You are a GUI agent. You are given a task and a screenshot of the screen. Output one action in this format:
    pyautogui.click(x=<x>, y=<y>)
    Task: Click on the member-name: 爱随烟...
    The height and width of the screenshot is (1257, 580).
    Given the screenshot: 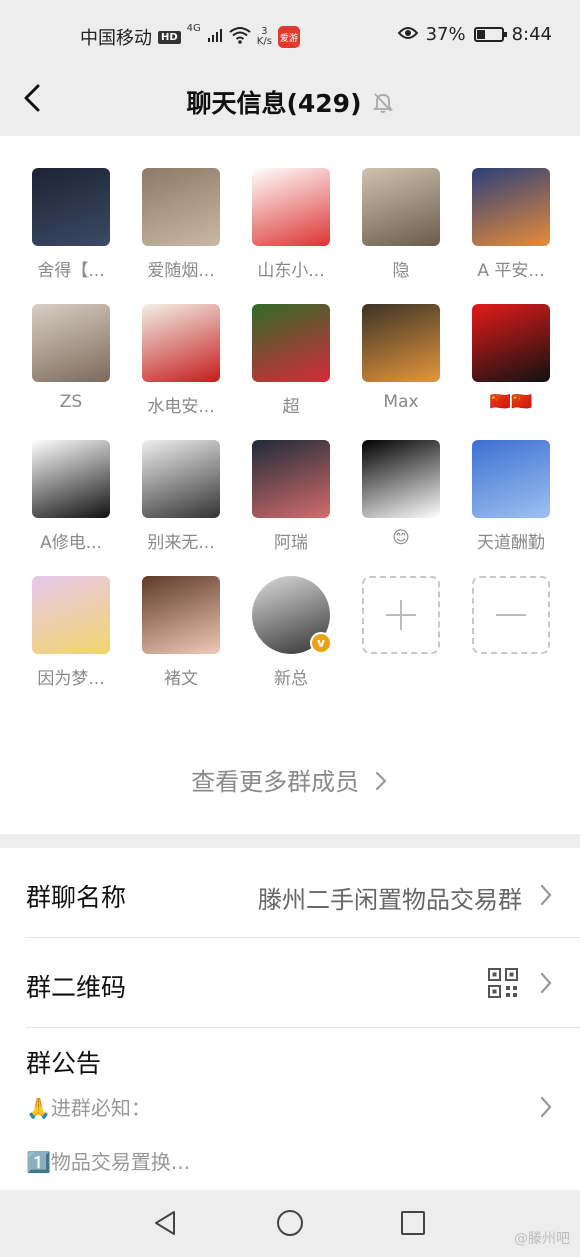 What is the action you would take?
    pyautogui.click(x=181, y=271)
    